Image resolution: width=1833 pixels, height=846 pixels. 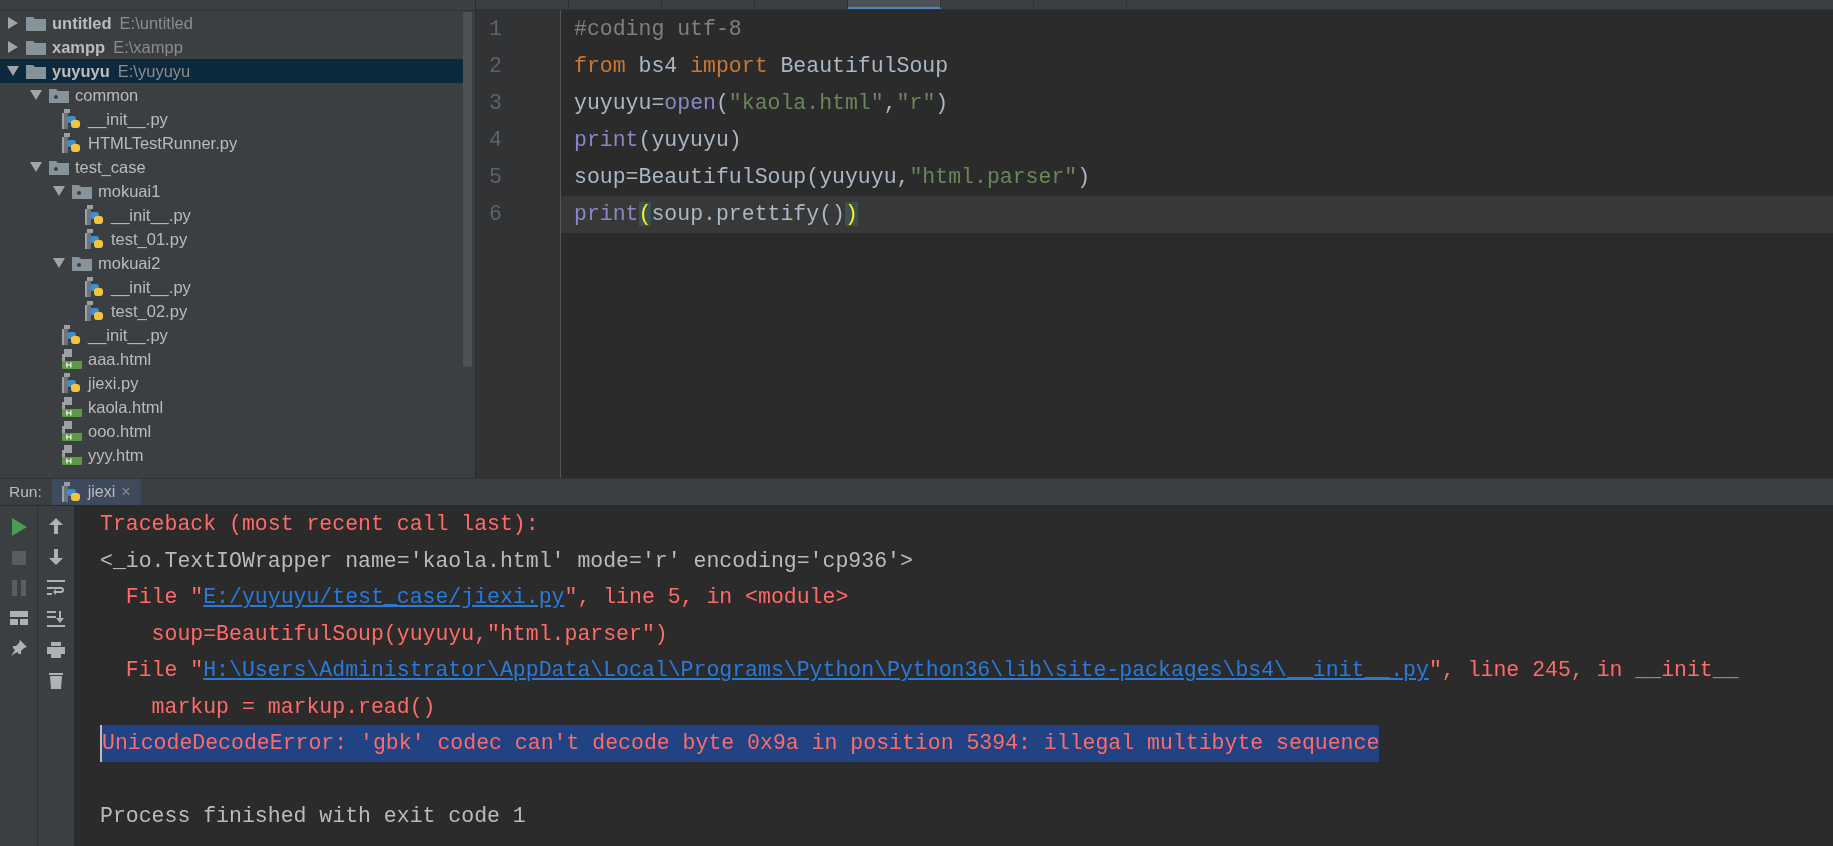 I want to click on tree-item: ooo.html, so click(x=231, y=431).